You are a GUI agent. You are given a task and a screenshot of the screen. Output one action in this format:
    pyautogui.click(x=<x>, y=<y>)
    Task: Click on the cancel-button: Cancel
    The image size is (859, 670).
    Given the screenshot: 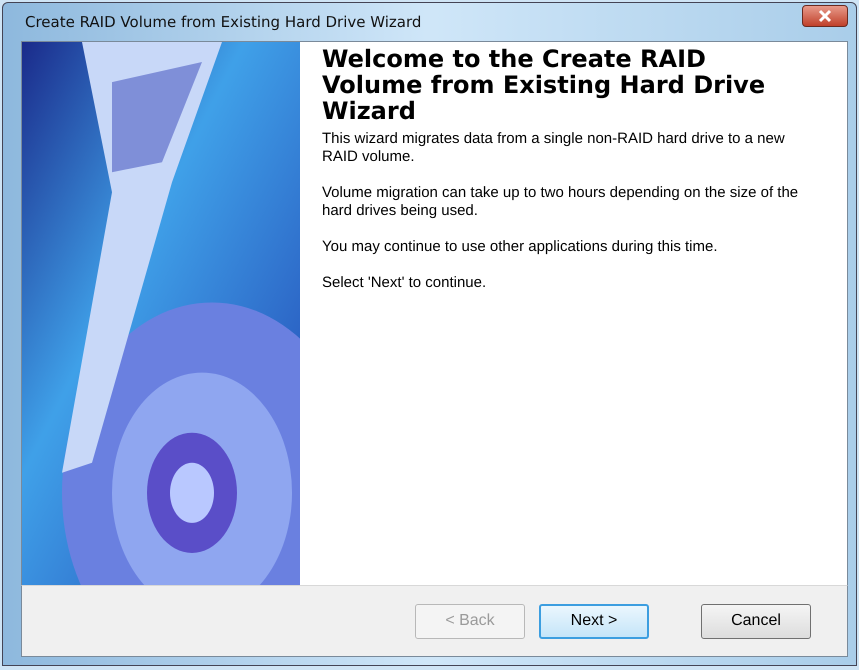 What is the action you would take?
    pyautogui.click(x=756, y=621)
    